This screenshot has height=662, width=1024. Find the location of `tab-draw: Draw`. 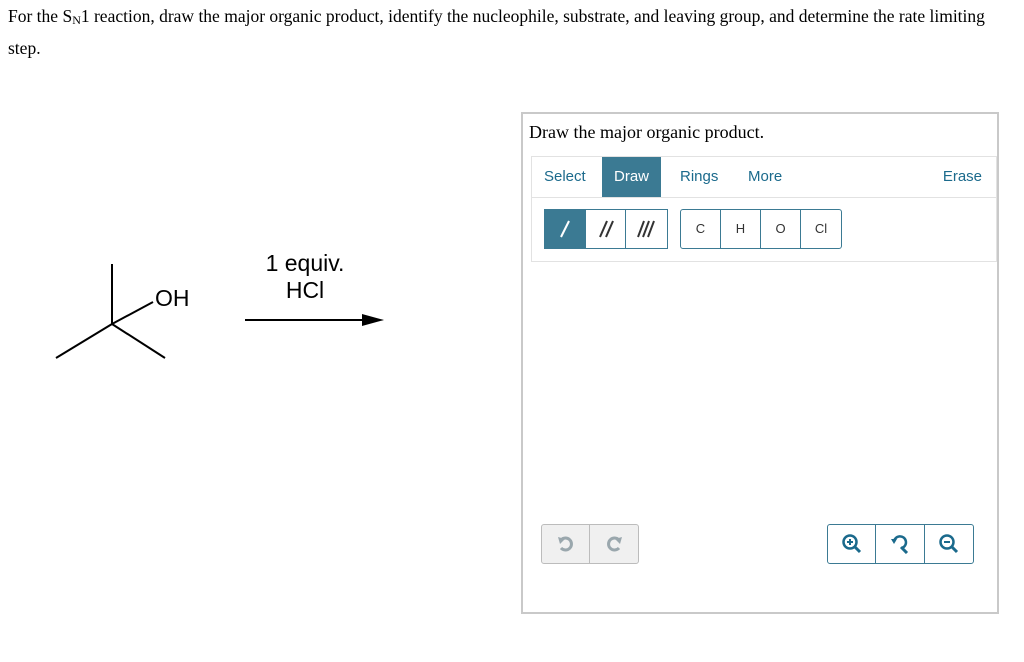

tab-draw: Draw is located at coordinates (632, 177).